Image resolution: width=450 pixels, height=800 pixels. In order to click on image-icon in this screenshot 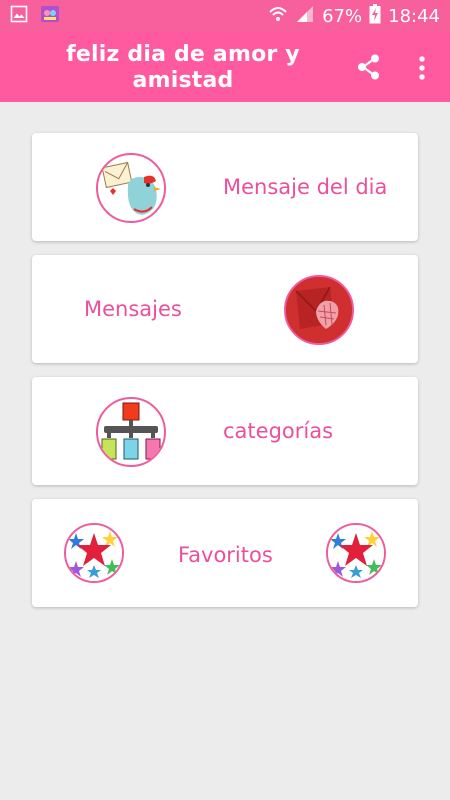, I will do `click(19, 16)`.